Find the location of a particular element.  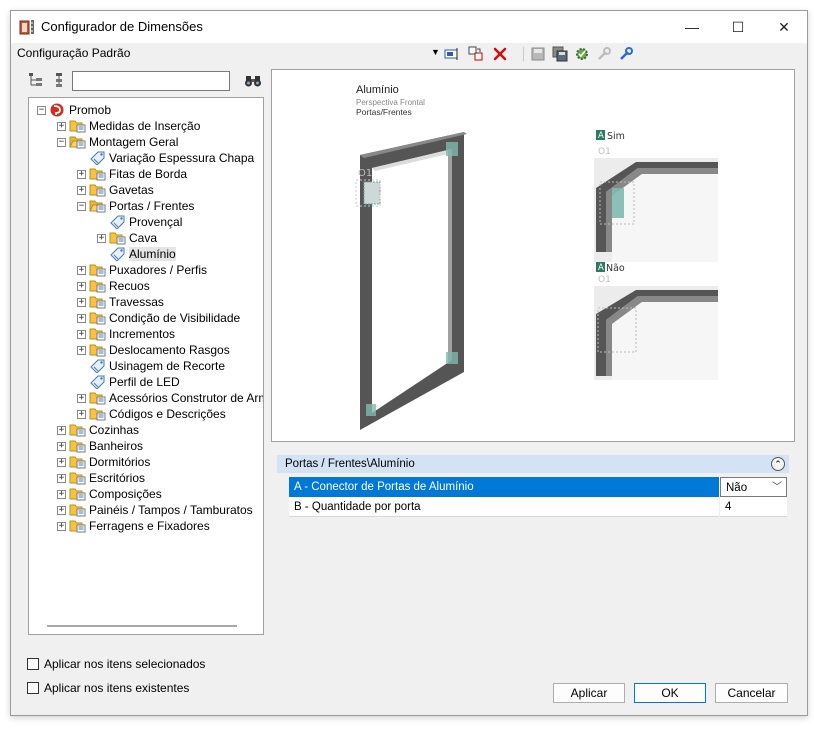

tree-item: Provençal is located at coordinates (139, 222).